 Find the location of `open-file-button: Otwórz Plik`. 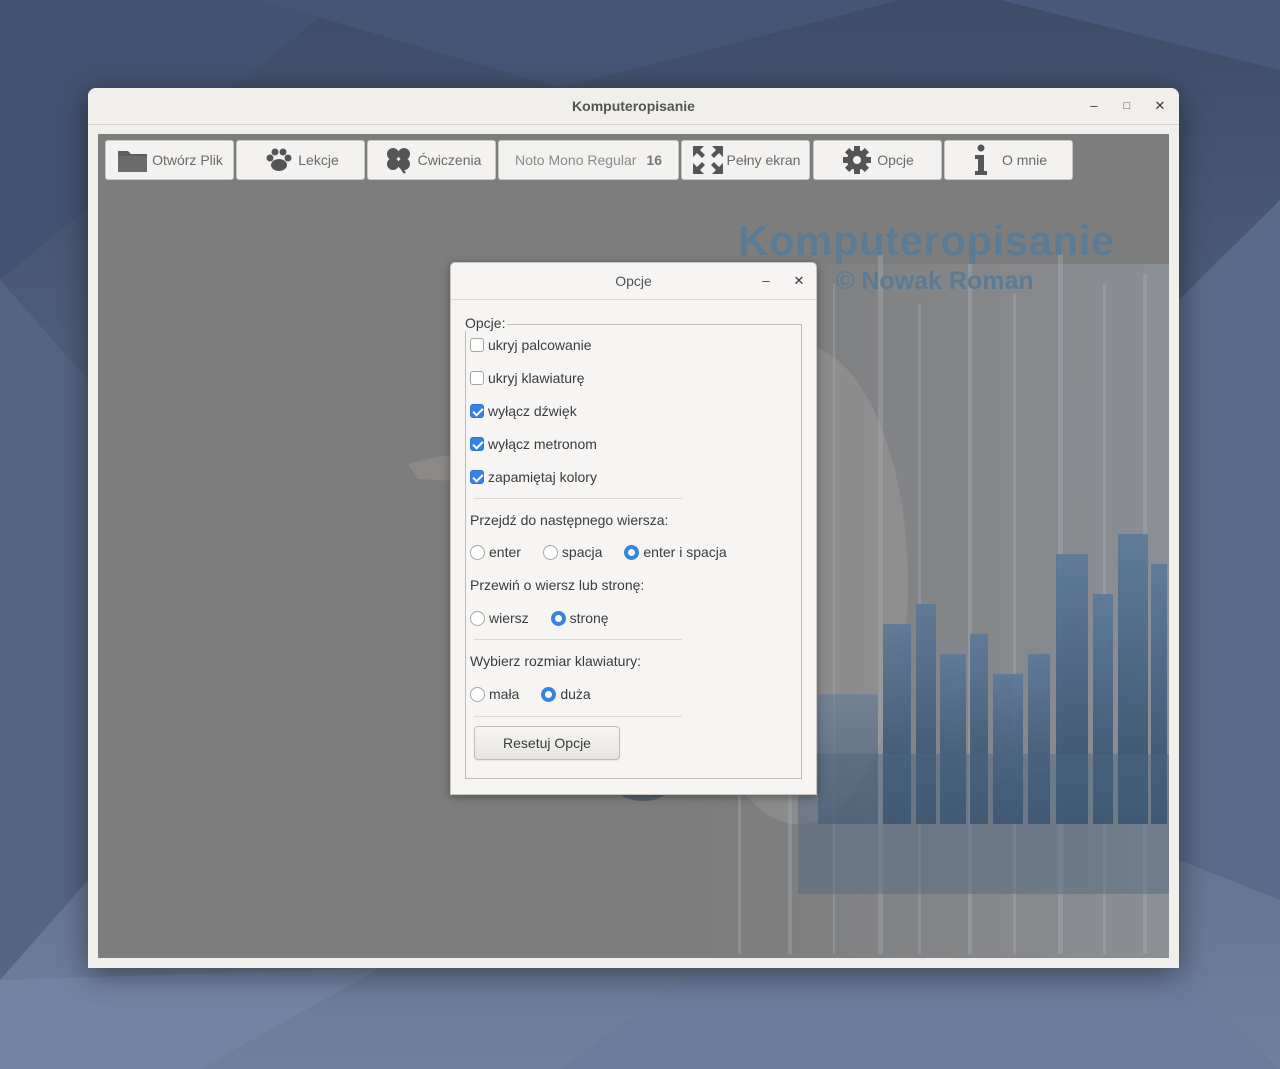

open-file-button: Otwórz Plik is located at coordinates (169, 160).